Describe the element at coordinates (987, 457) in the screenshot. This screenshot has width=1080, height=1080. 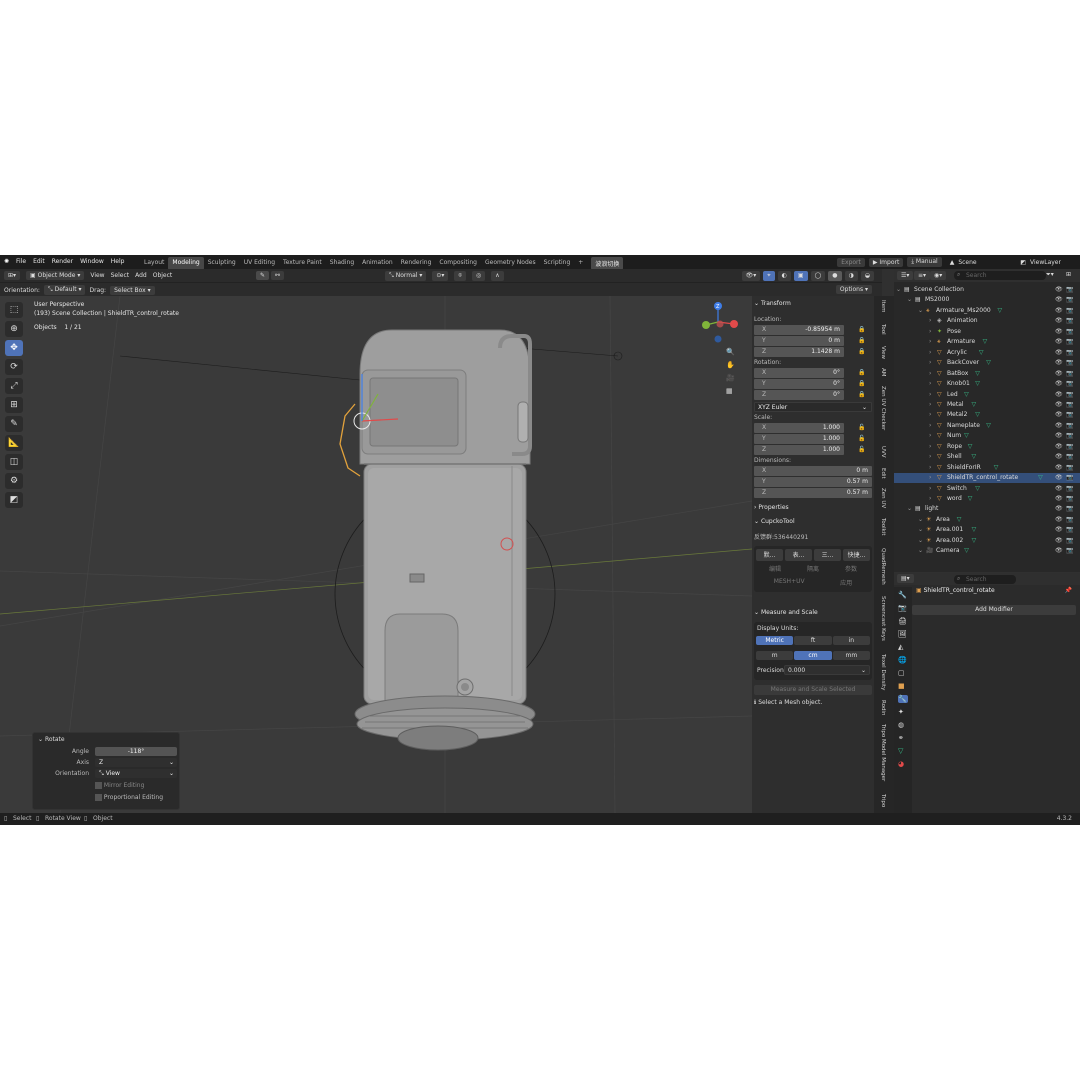
I see `outliner-row: › ▽ Shell ▽ 👁 📷` at that location.